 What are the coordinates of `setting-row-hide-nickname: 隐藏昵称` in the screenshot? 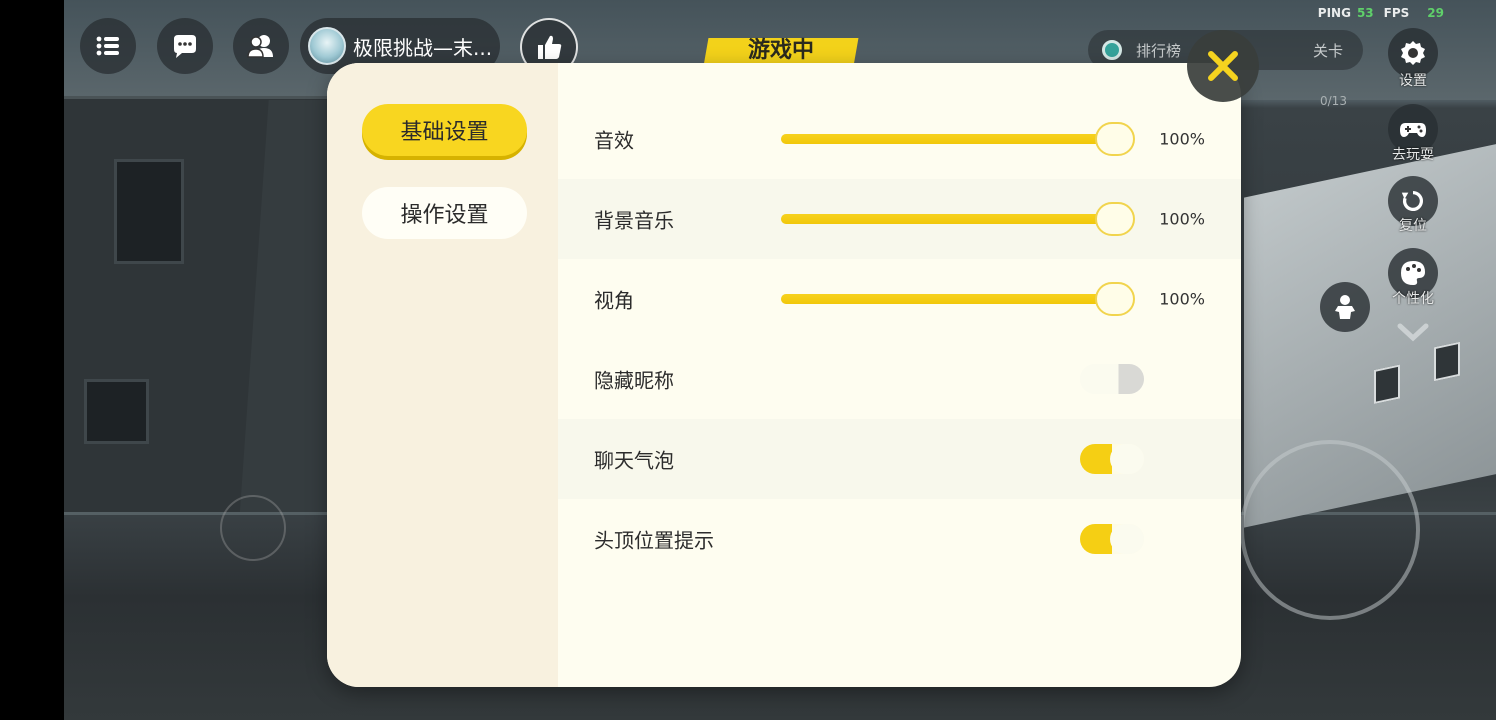 It's located at (899, 379).